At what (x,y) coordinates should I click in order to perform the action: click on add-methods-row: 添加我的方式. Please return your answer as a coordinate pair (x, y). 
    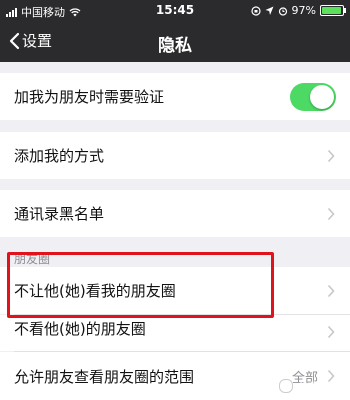
    Looking at the image, I should click on (175, 155).